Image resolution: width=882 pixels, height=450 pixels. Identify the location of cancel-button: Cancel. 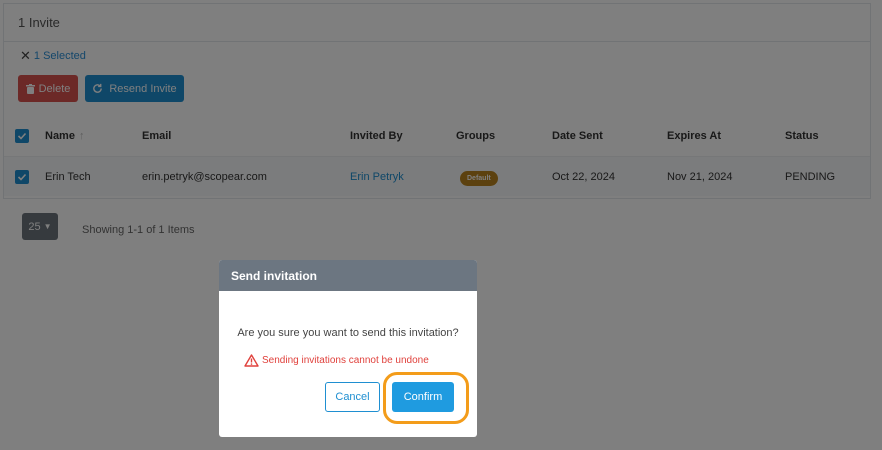
(352, 397).